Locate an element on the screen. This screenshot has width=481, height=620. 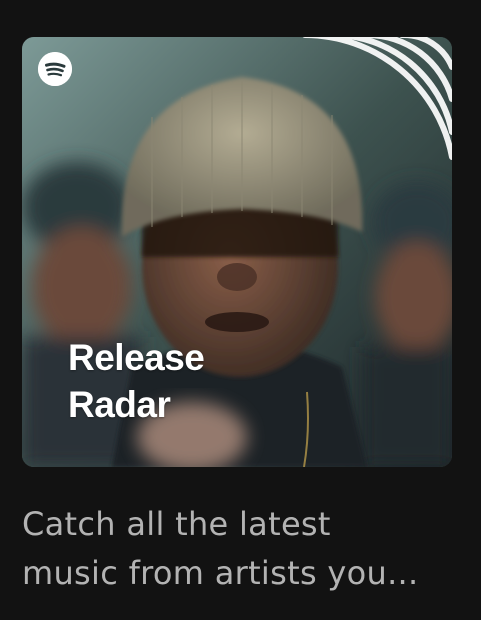
cover-title-line-1: Release is located at coordinates (136, 357).